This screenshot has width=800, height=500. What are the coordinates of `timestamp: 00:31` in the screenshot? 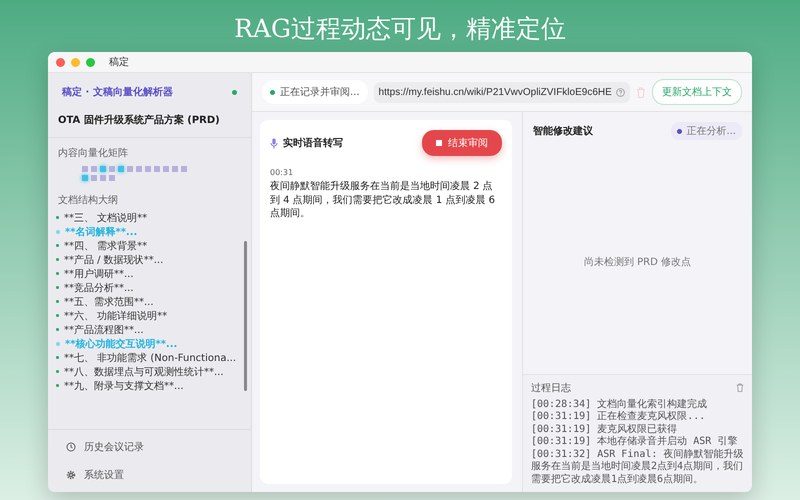 It's located at (282, 172).